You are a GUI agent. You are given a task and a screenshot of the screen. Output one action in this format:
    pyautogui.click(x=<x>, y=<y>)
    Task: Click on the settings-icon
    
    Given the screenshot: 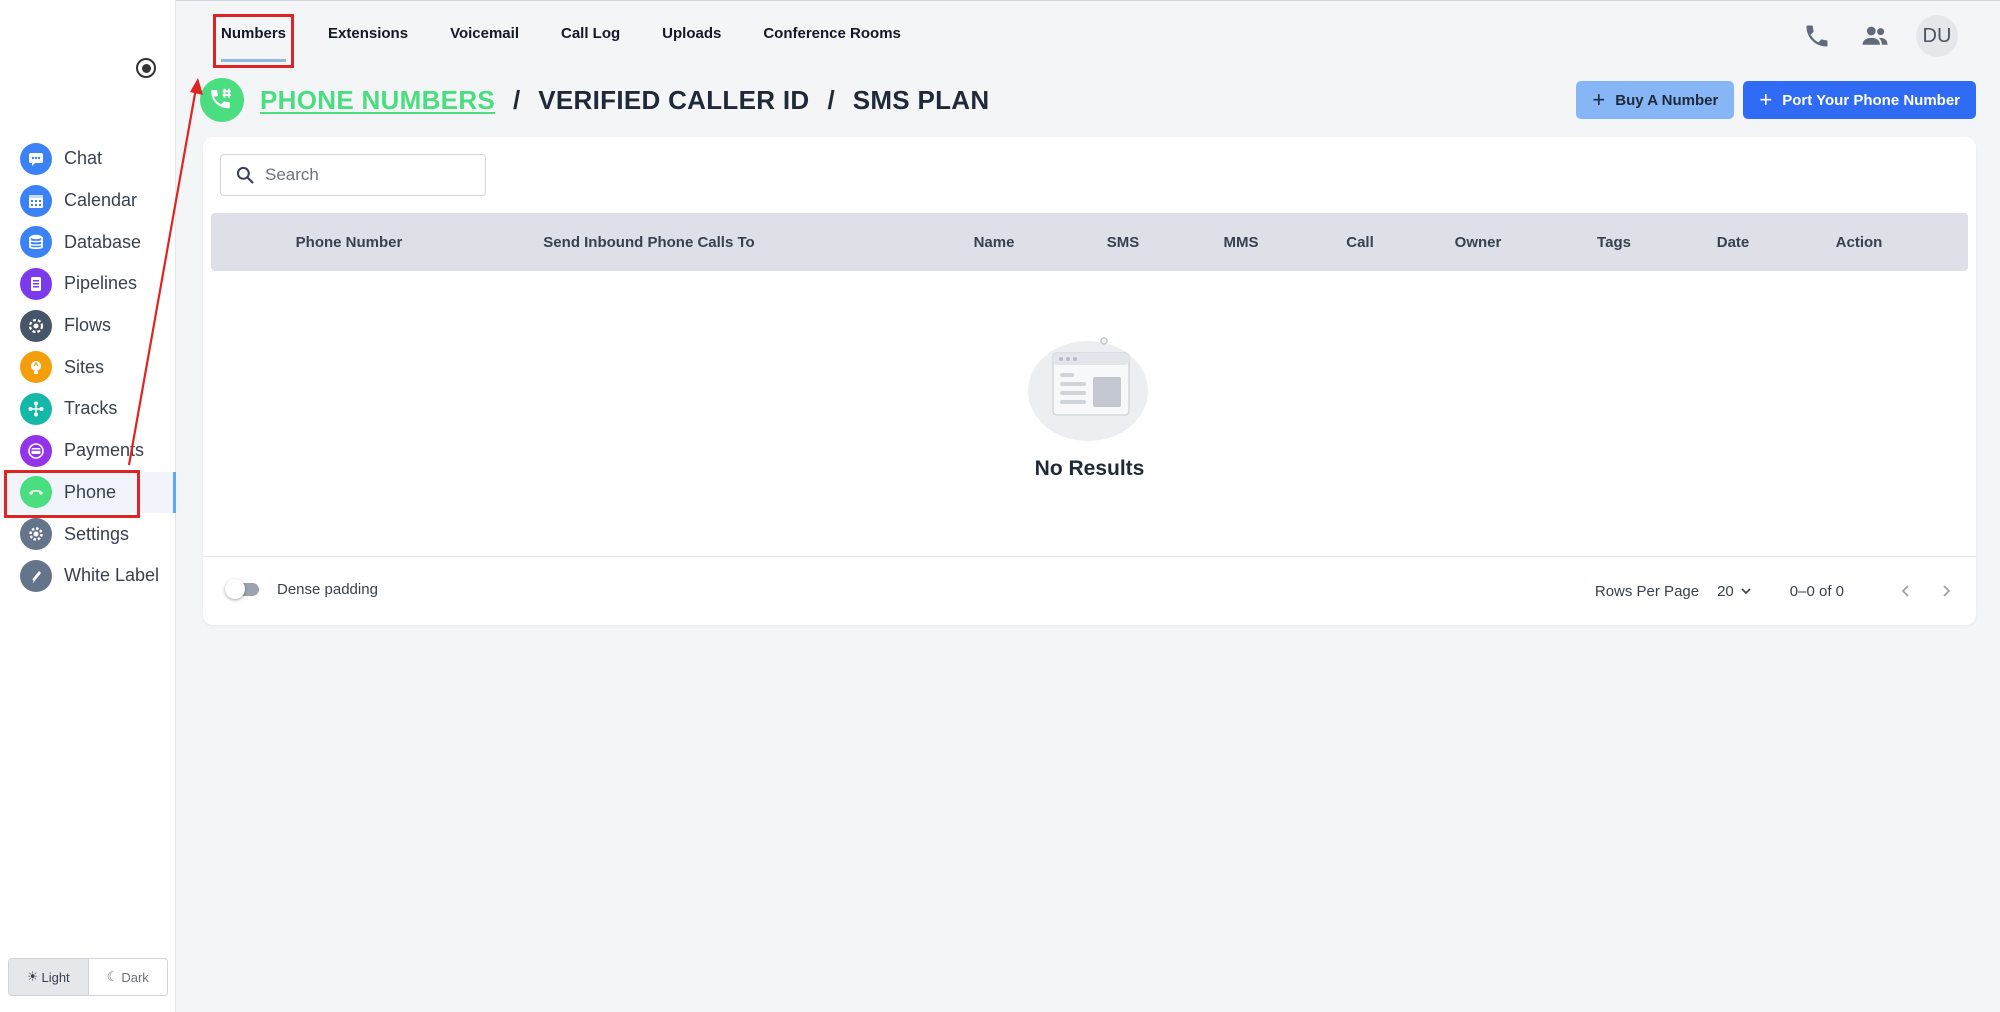 What is the action you would take?
    pyautogui.click(x=36, y=534)
    